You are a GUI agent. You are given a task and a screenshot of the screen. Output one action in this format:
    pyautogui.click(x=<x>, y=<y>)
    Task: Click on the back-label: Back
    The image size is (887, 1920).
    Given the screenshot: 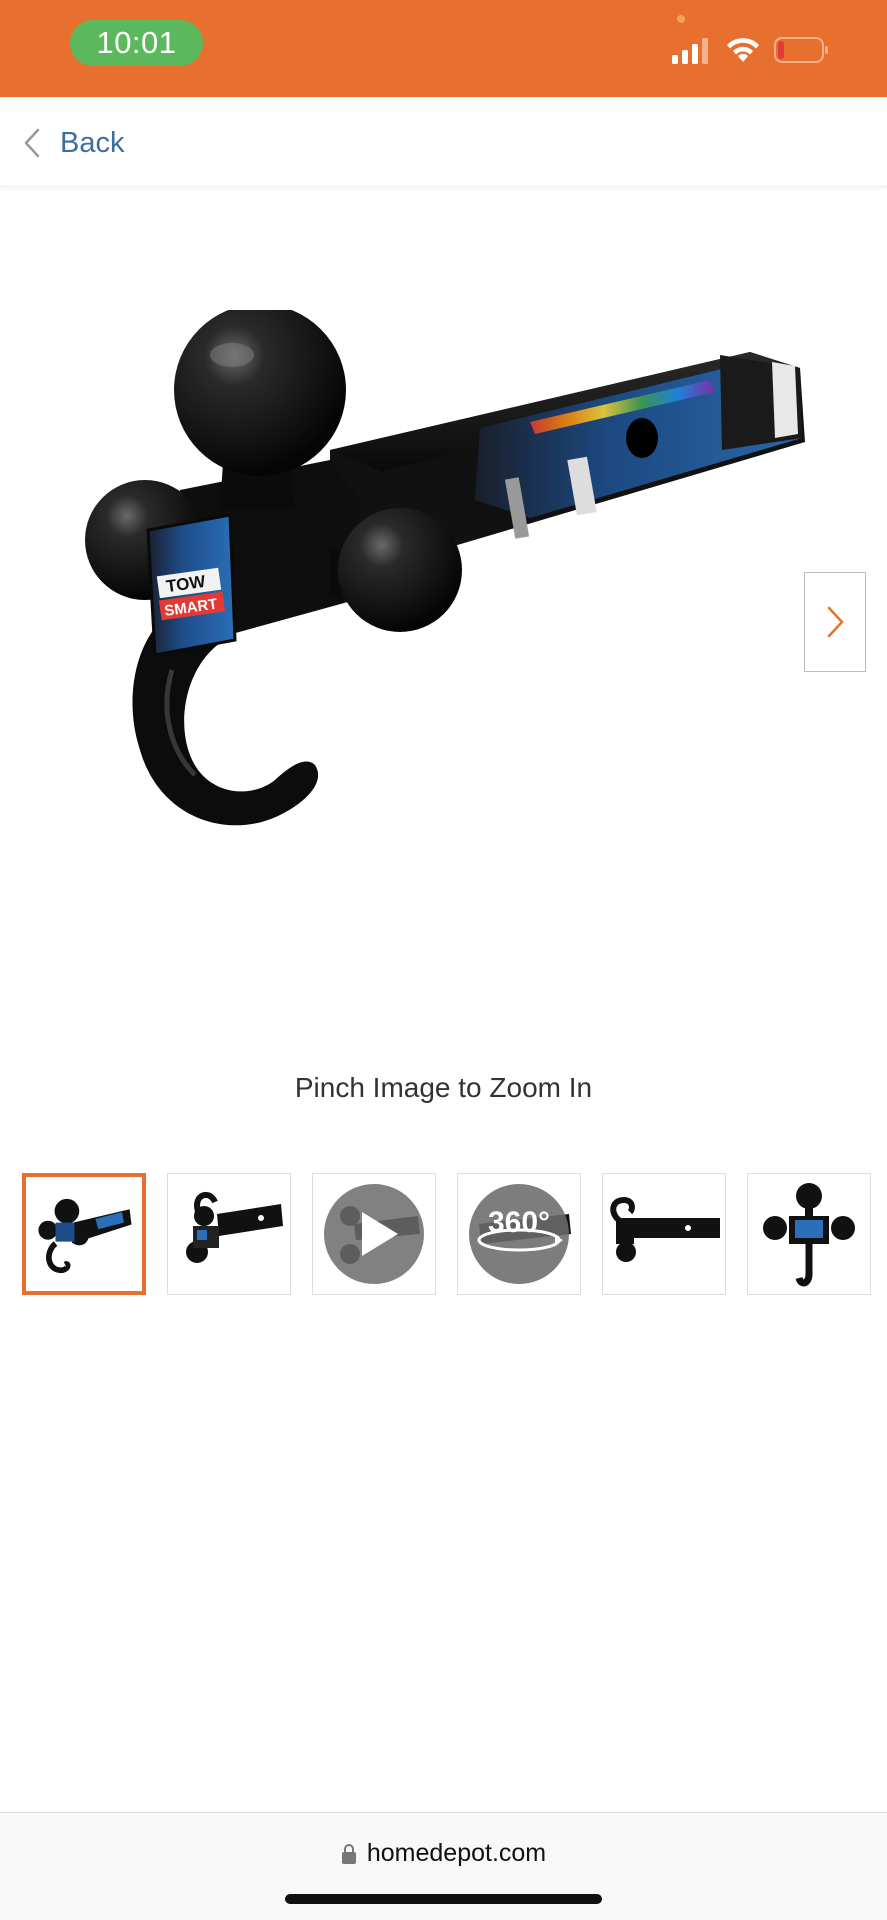 What is the action you would take?
    pyautogui.click(x=92, y=142)
    